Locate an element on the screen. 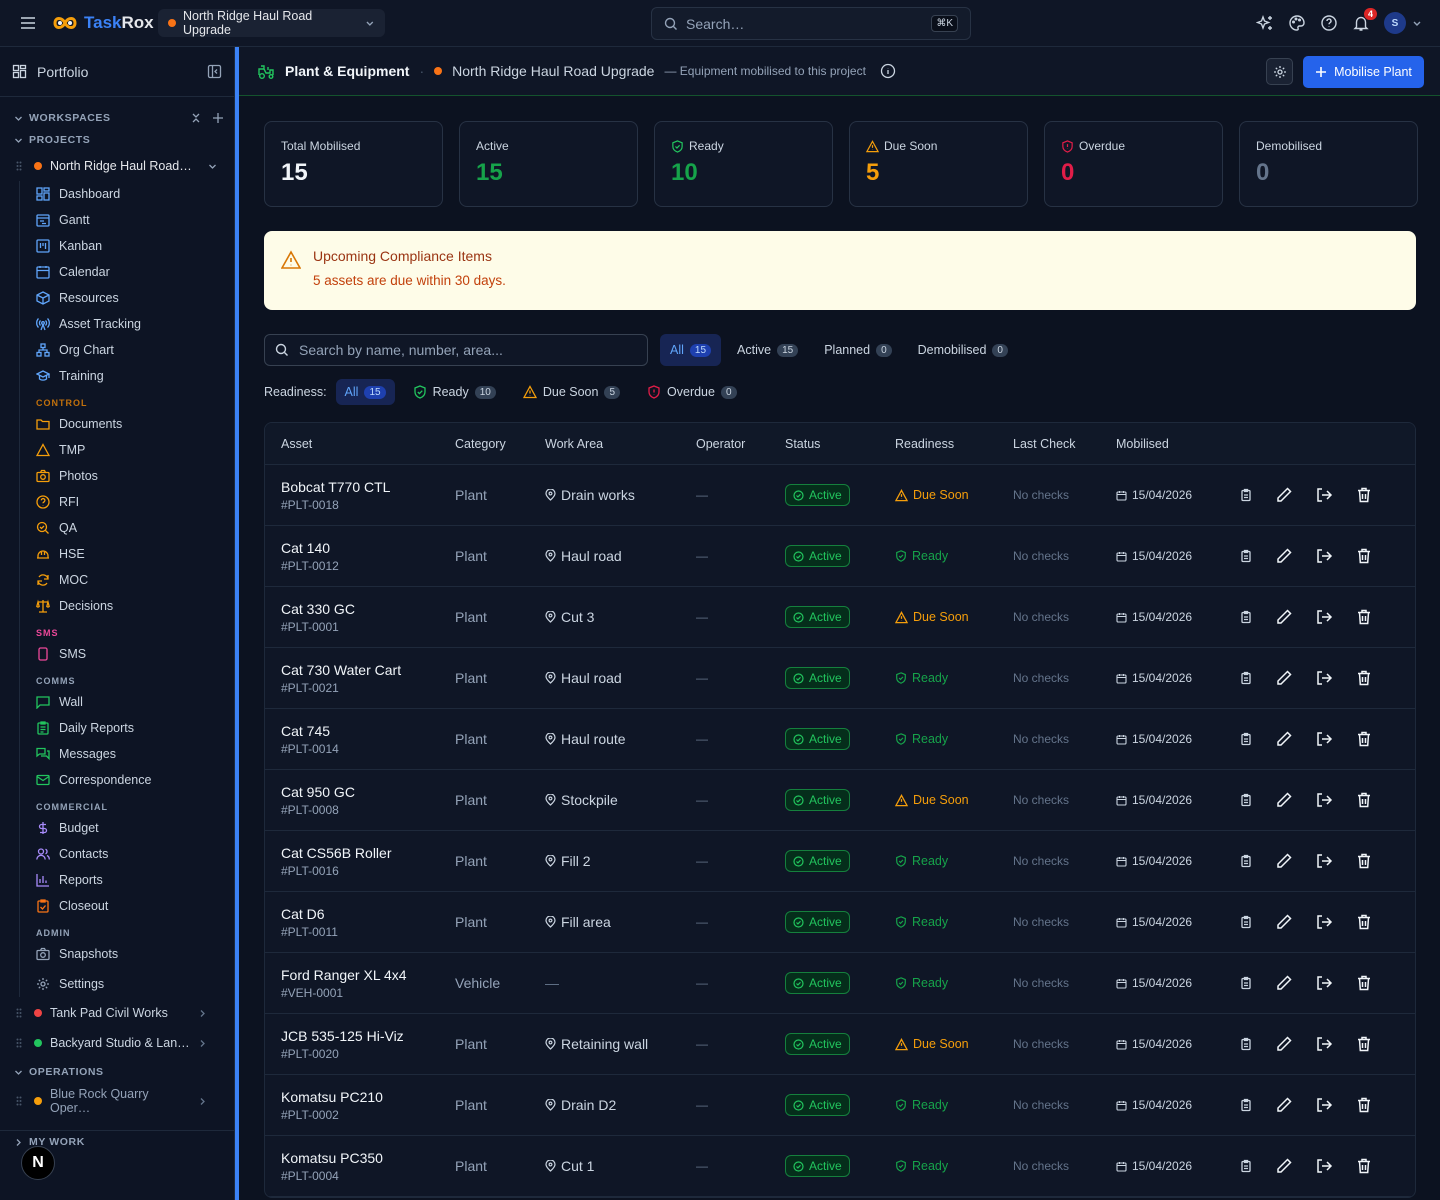 Image resolution: width=1440 pixels, height=1200 pixels. assistant-button: N is located at coordinates (38, 1163).